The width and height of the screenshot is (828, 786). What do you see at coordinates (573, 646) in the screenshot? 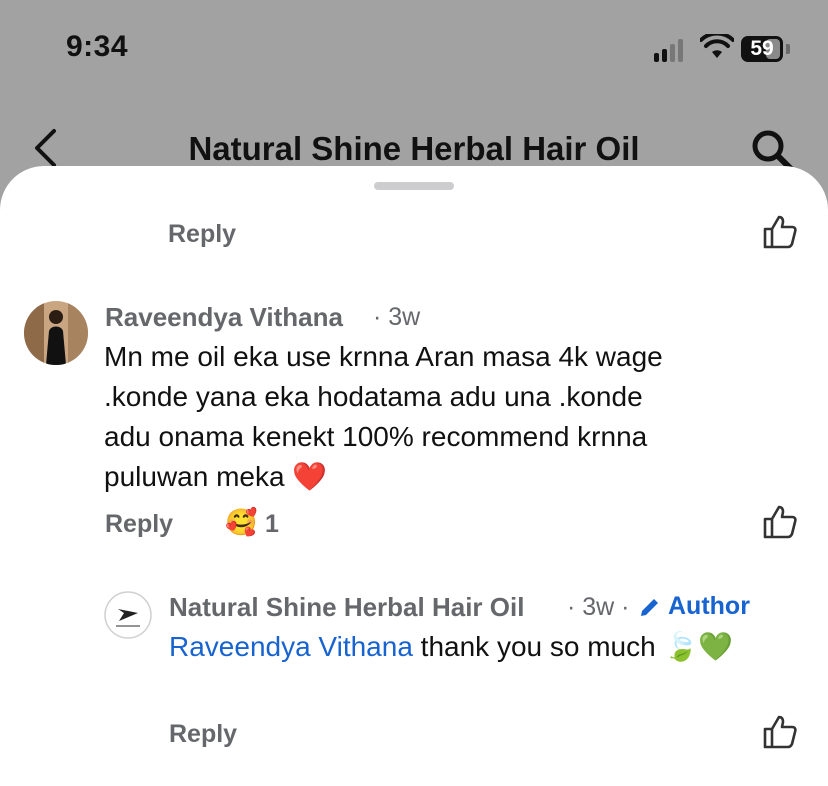
I see `reply-message: thank you so much 🍃💚` at bounding box center [573, 646].